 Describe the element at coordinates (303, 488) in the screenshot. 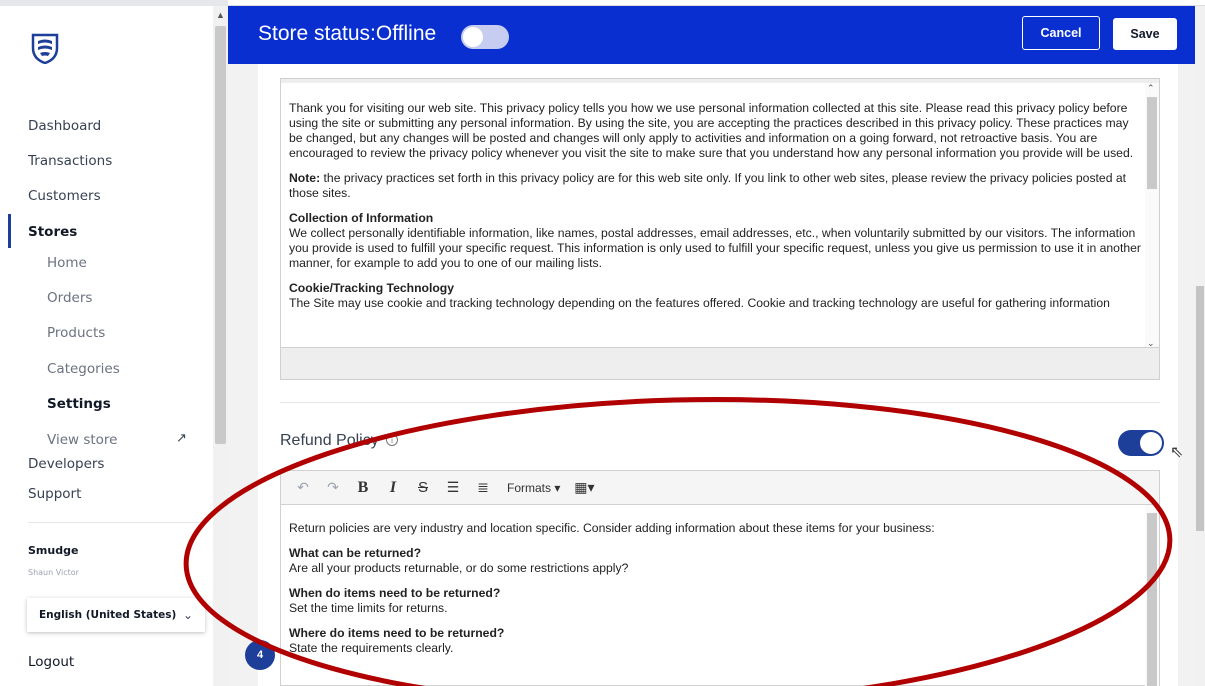

I see `undo-icon: ↶` at that location.